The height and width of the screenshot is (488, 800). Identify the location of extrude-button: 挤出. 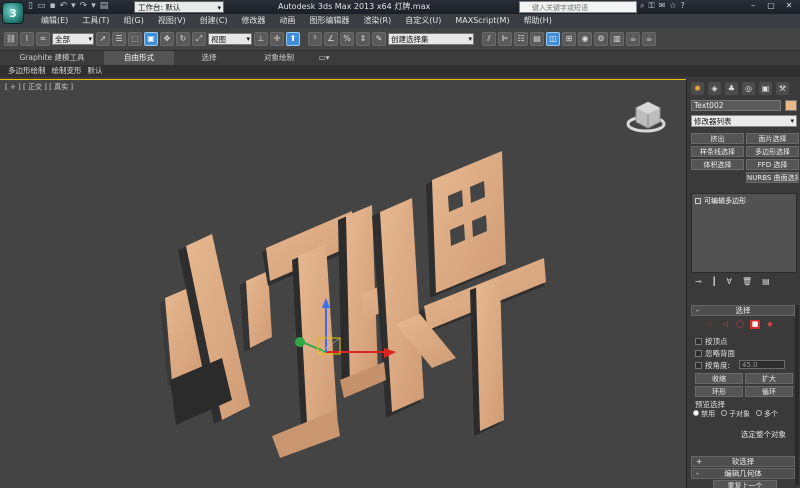
(717, 138).